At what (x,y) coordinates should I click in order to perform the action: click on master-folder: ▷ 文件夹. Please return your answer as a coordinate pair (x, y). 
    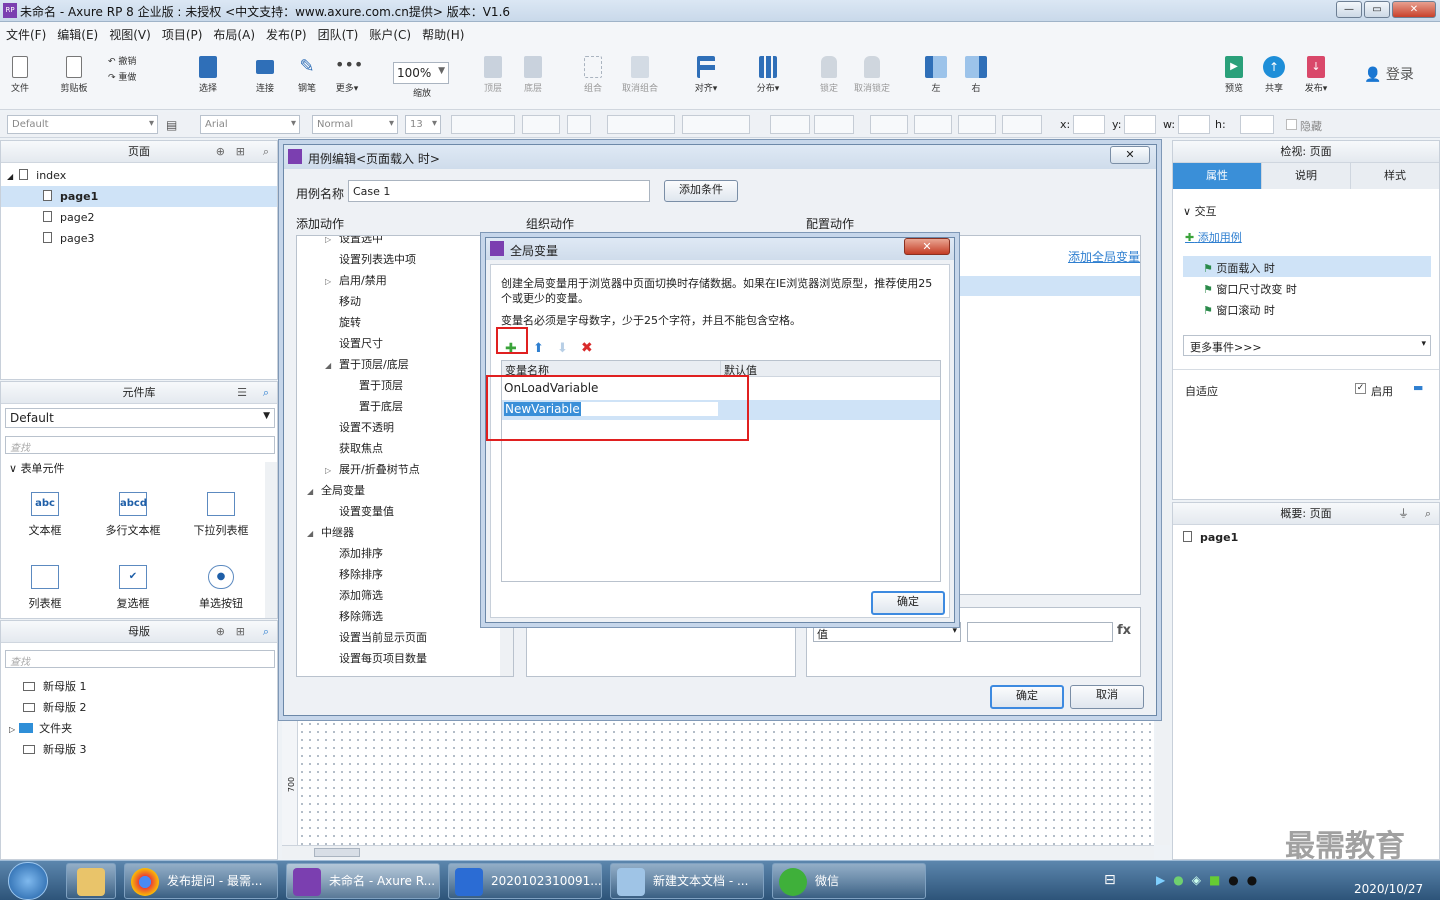
    Looking at the image, I should click on (139, 728).